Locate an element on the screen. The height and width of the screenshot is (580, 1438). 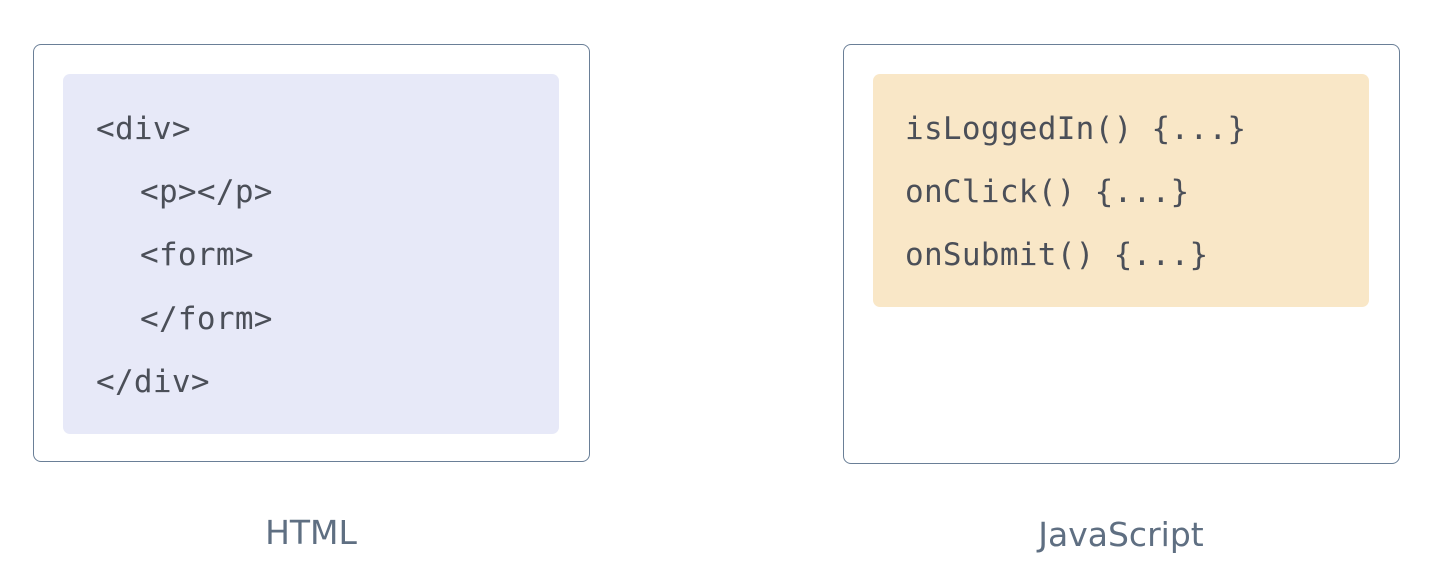
javascript-caption: JavaScript is located at coordinates (1121, 534).